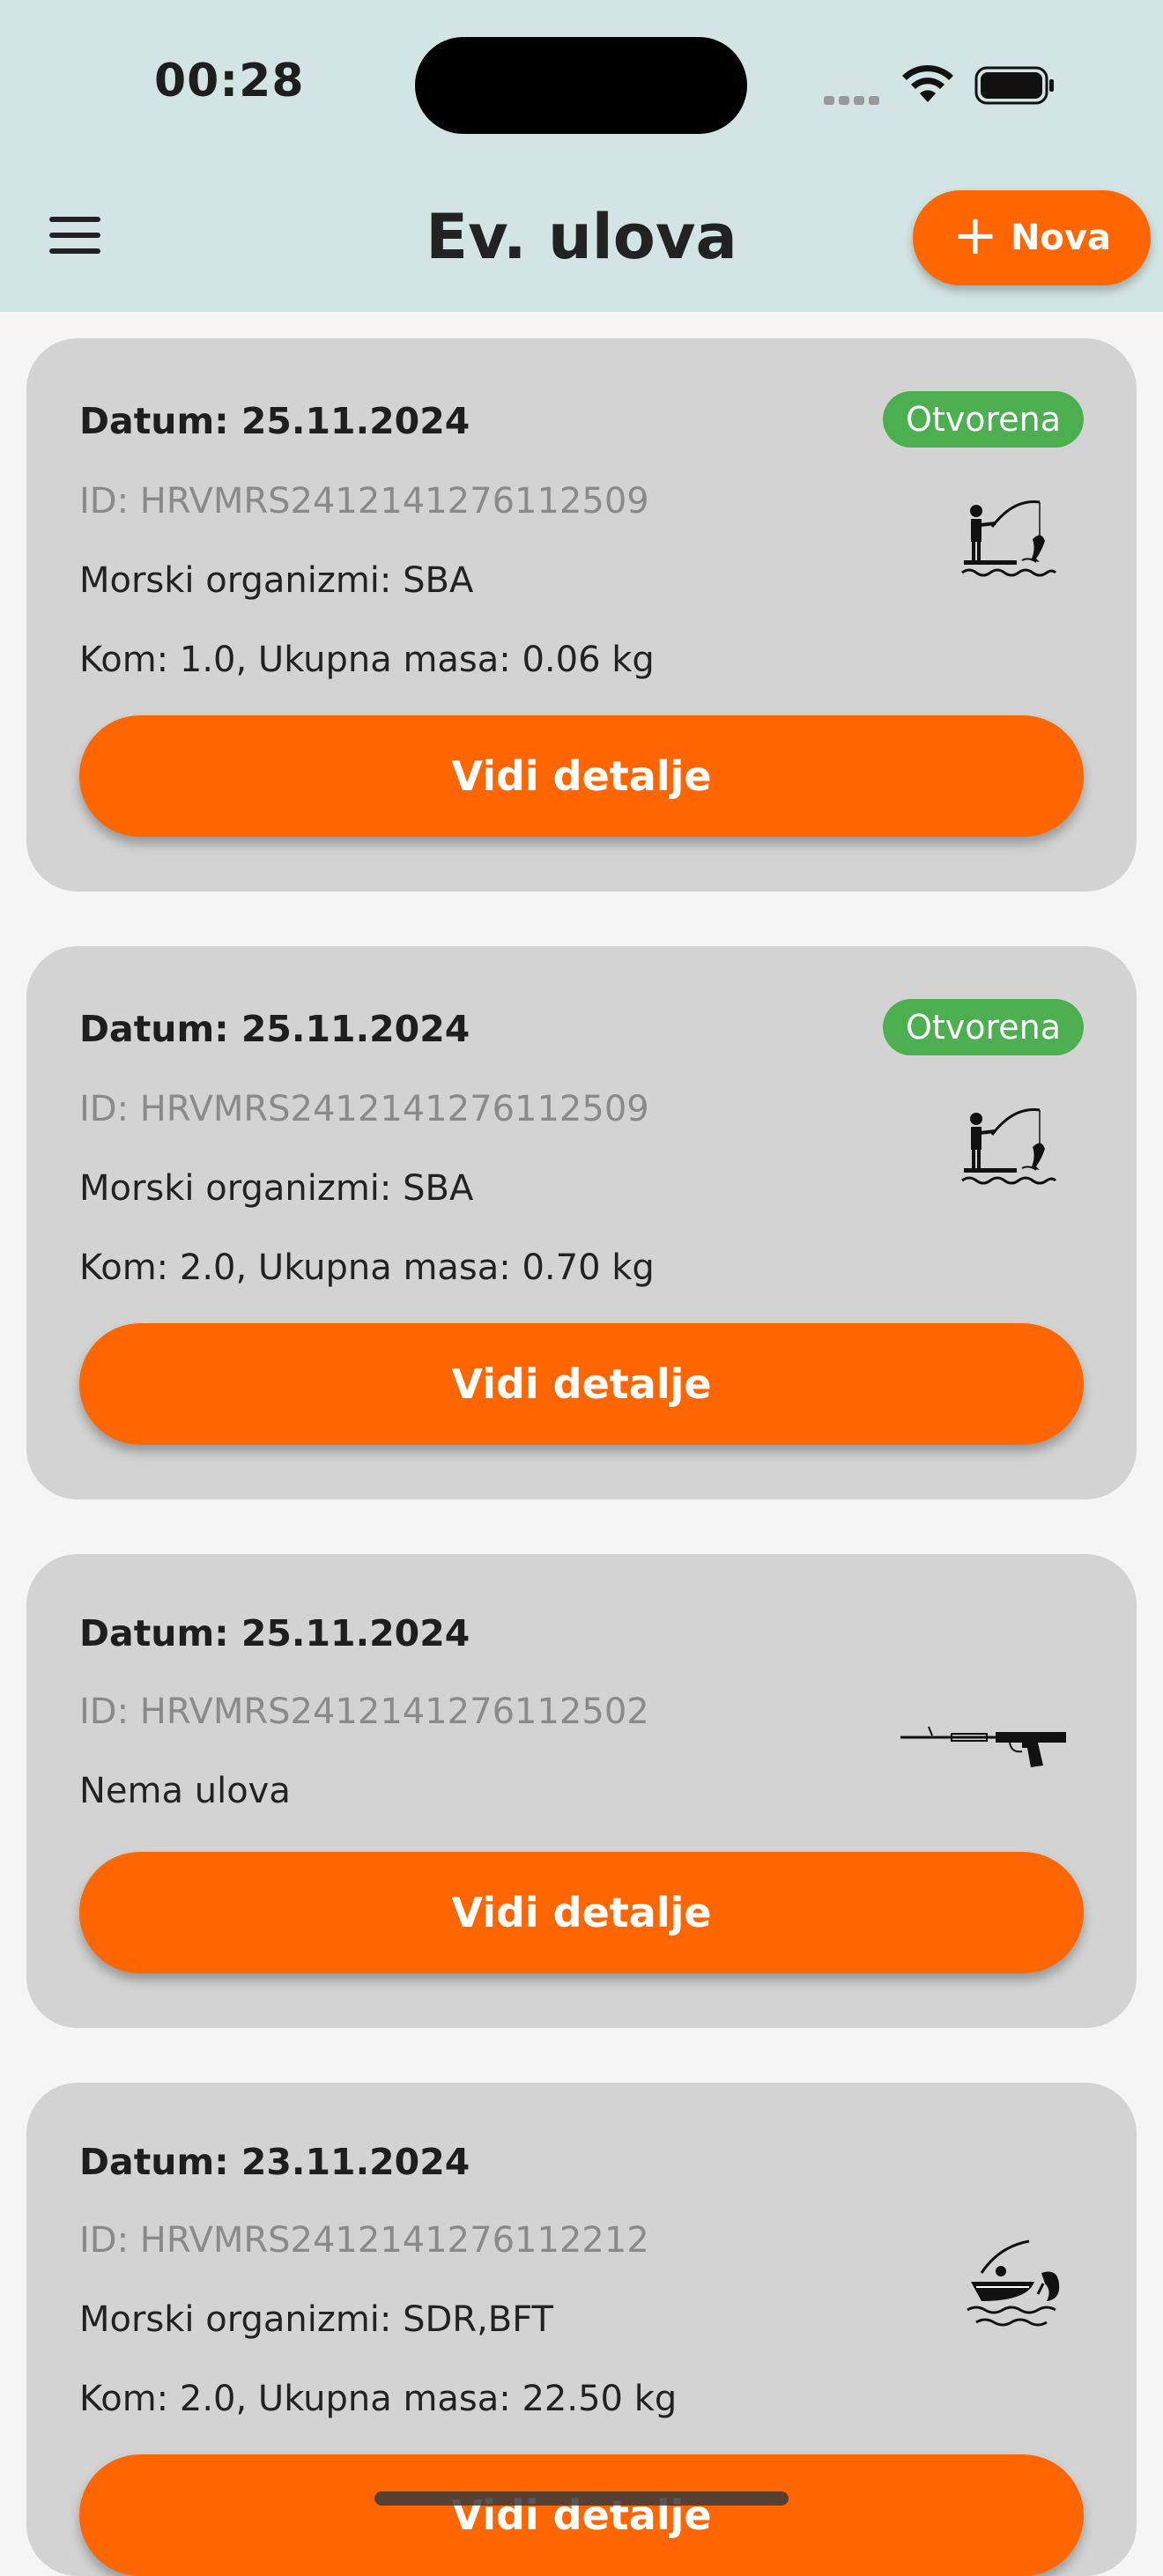  What do you see at coordinates (854, 100) in the screenshot?
I see `cellular-signal-icon` at bounding box center [854, 100].